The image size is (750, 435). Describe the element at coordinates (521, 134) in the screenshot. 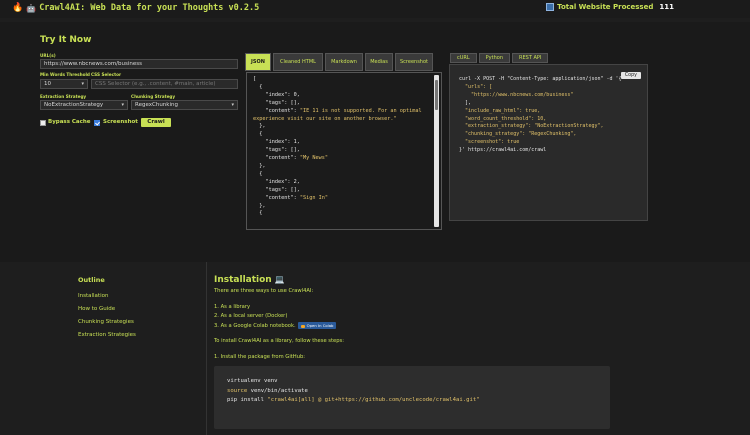

I see `curl-chunking: "chunking_strategy": "RegexChunking",` at that location.